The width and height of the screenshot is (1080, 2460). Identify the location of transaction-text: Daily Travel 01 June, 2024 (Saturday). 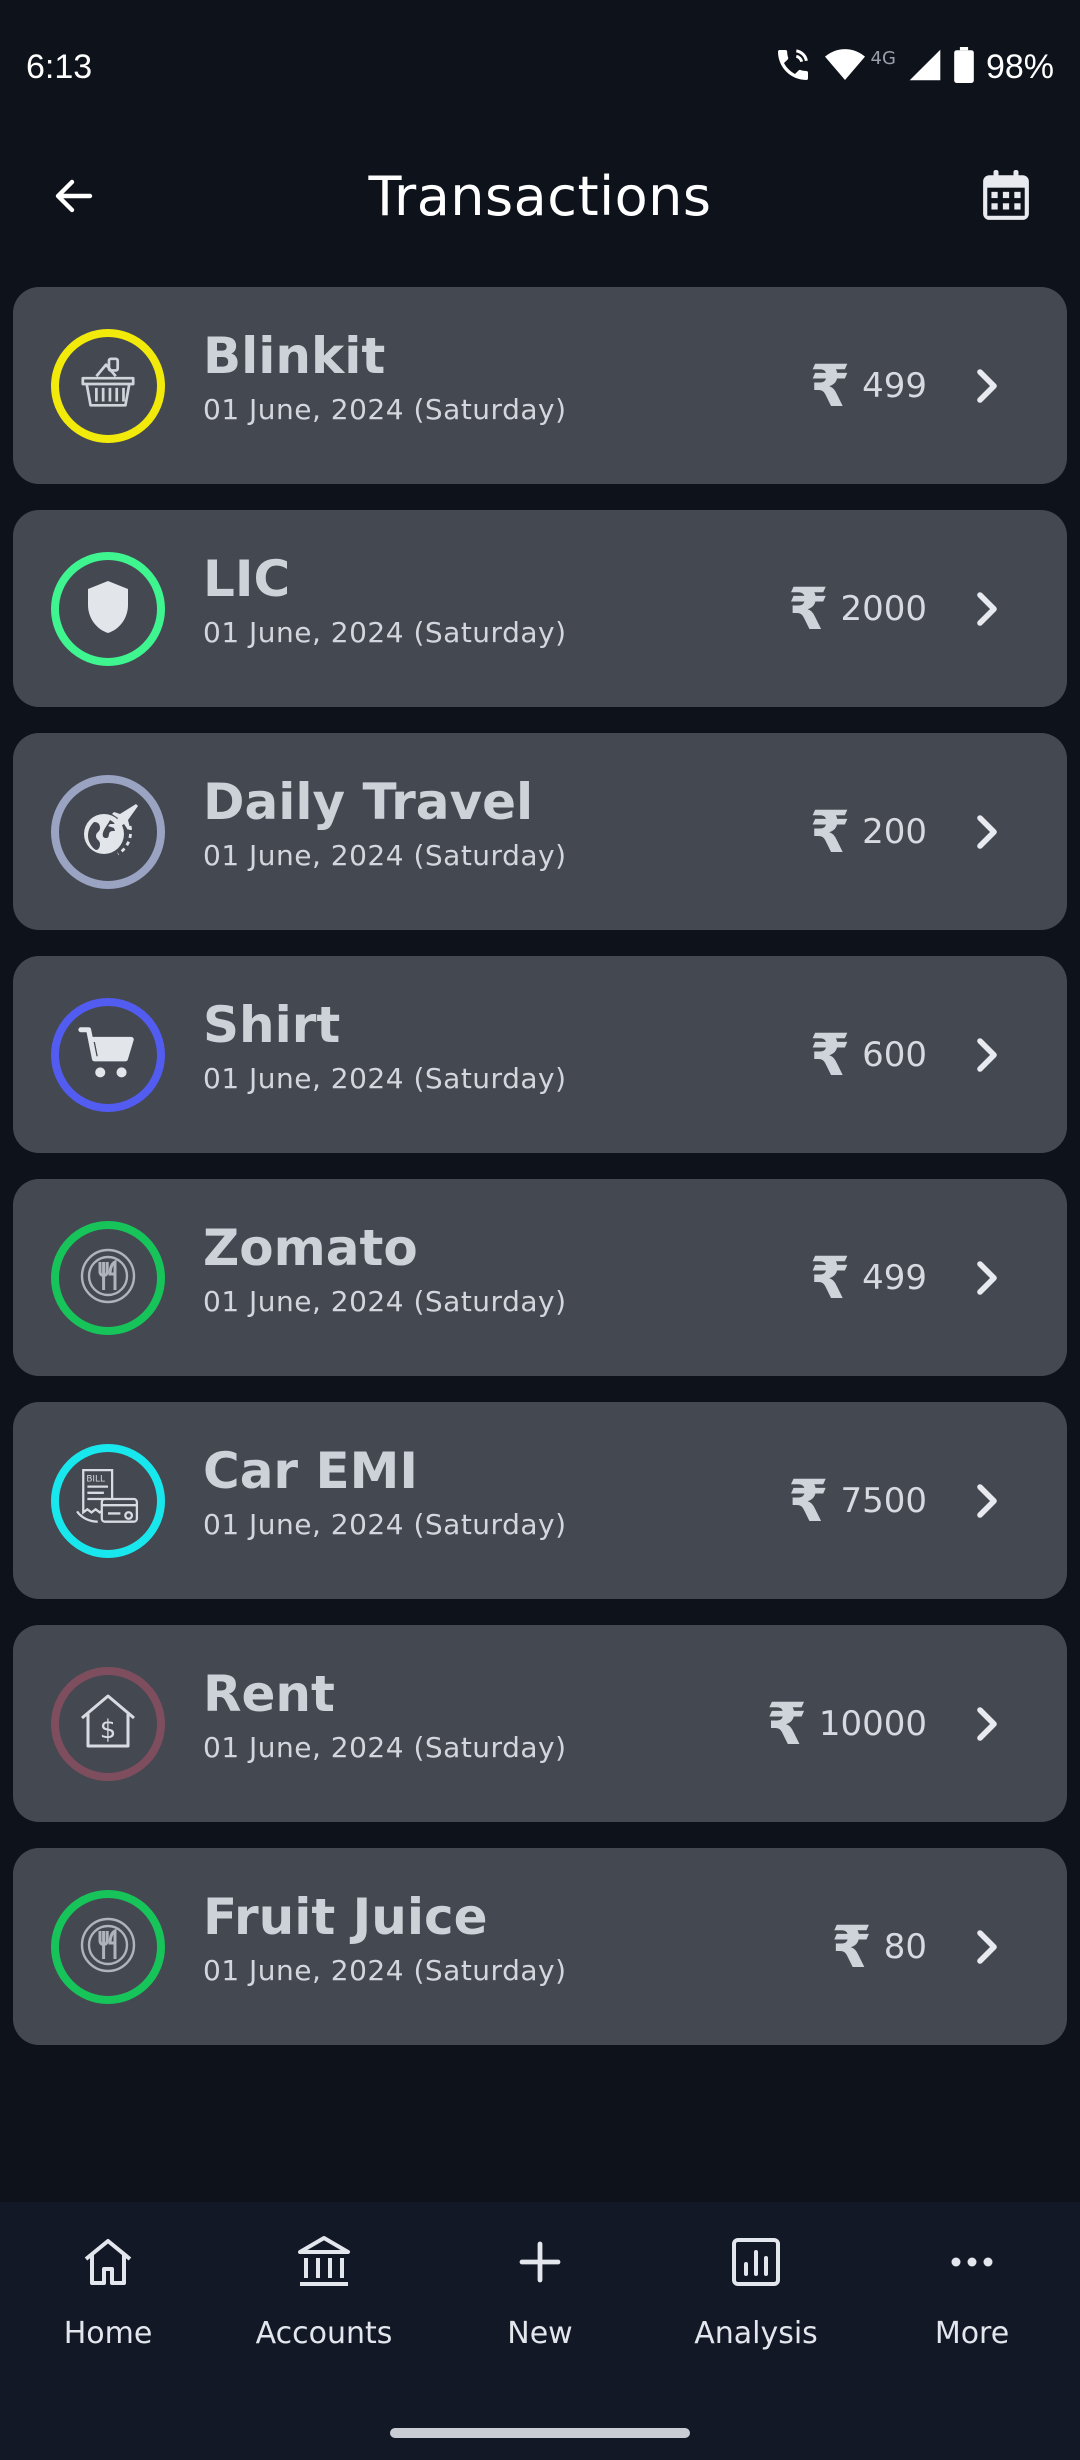
(385, 821).